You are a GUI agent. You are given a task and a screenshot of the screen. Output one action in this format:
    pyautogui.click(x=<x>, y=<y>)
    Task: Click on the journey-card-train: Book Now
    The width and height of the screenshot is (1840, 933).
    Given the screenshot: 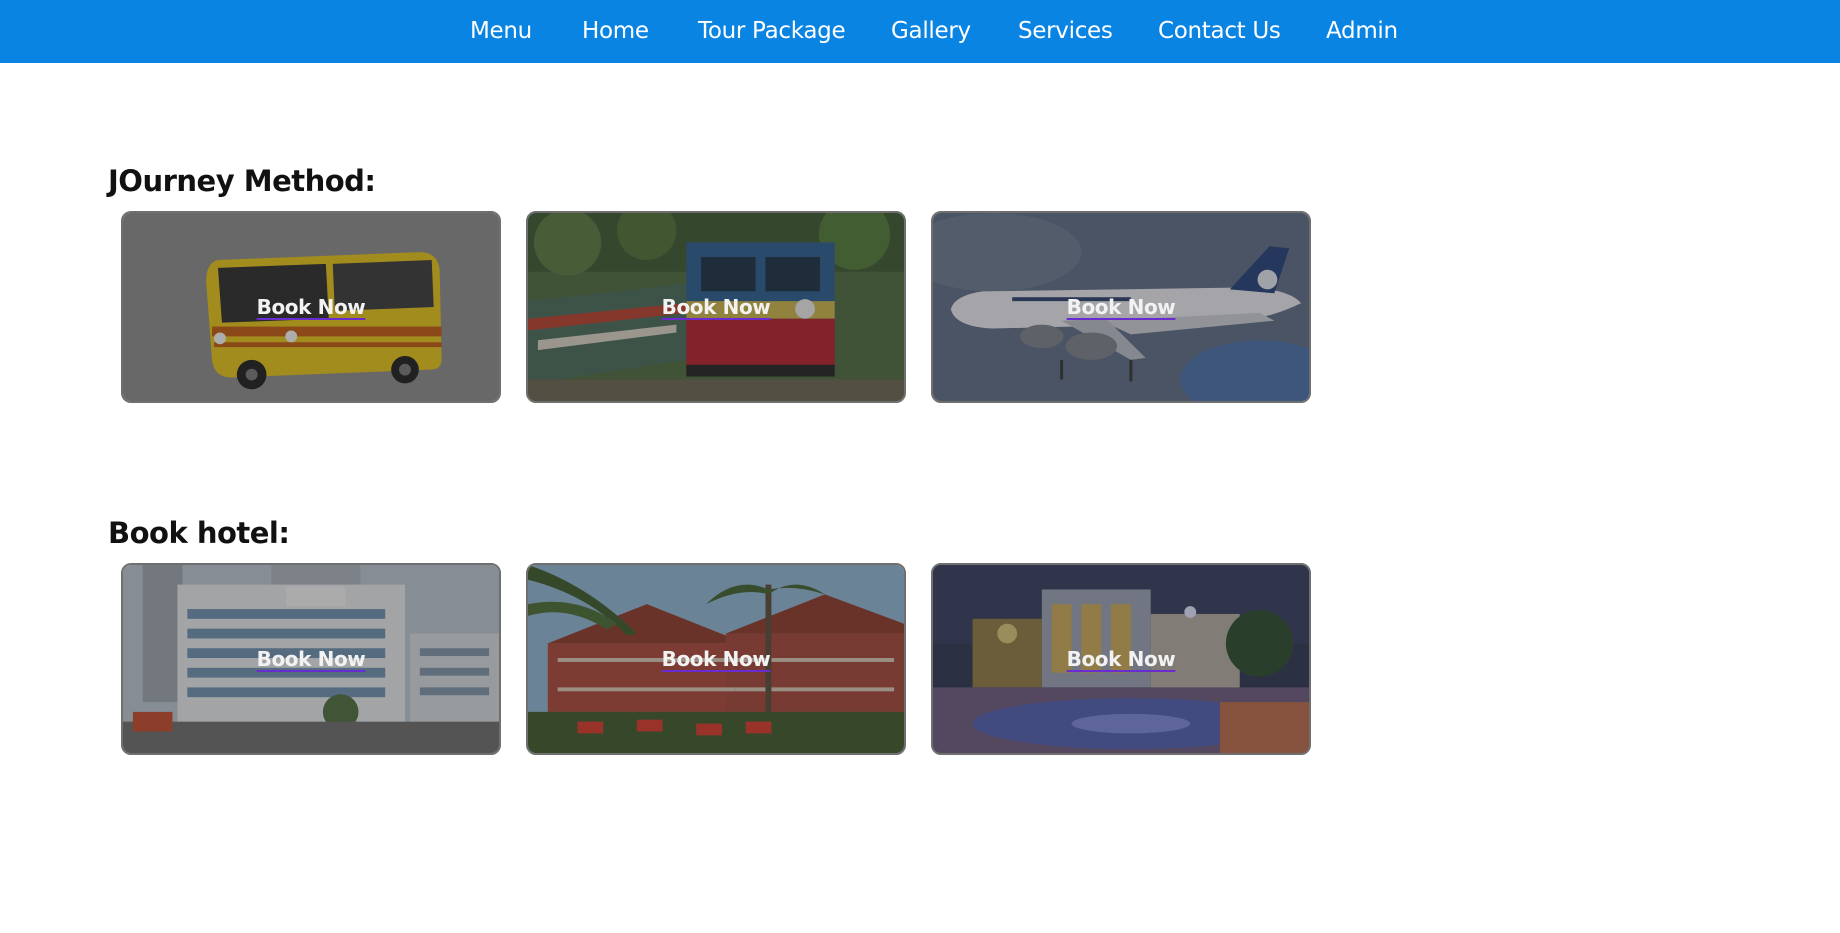 What is the action you would take?
    pyautogui.click(x=716, y=307)
    